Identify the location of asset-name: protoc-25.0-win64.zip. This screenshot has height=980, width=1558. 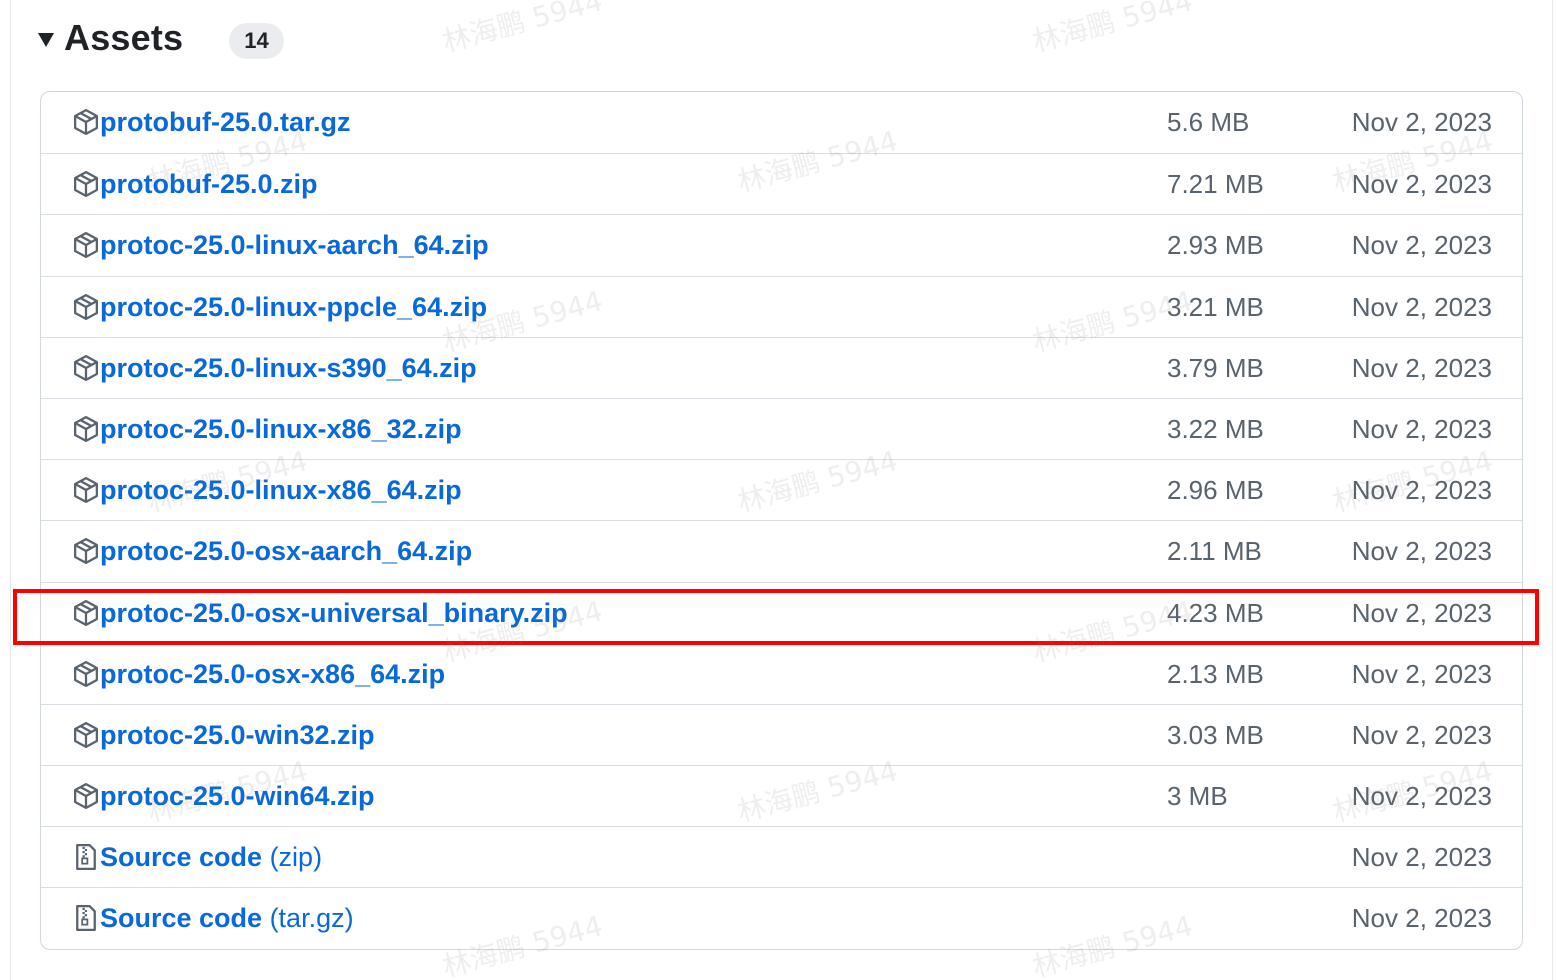
(237, 796).